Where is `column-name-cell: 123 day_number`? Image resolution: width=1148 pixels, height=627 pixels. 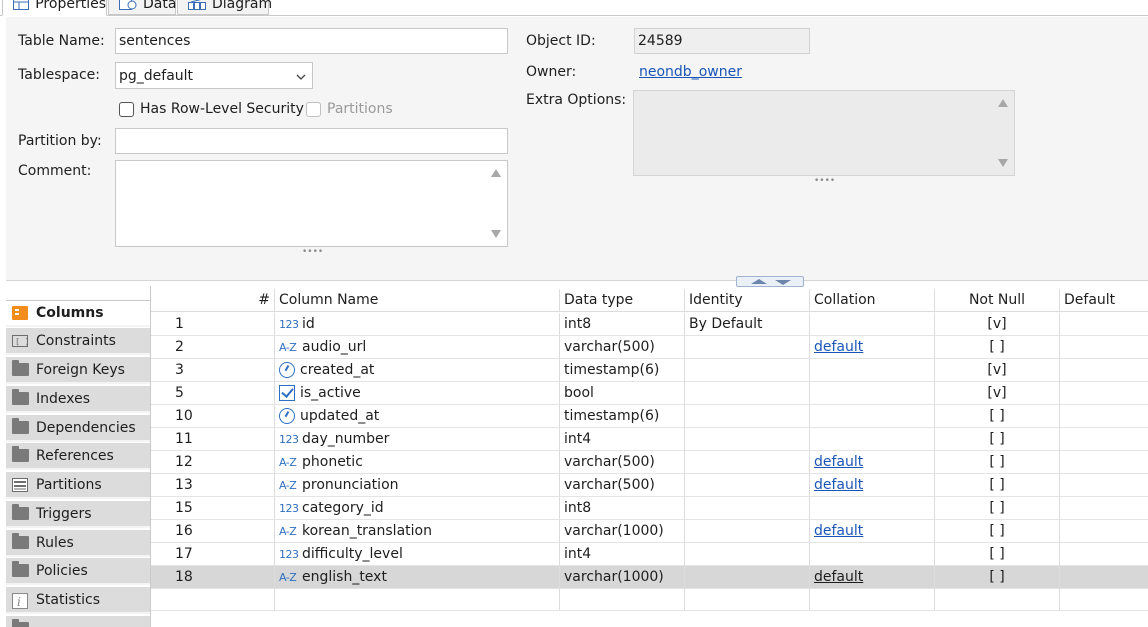 column-name-cell: 123 day_number is located at coordinates (417, 439).